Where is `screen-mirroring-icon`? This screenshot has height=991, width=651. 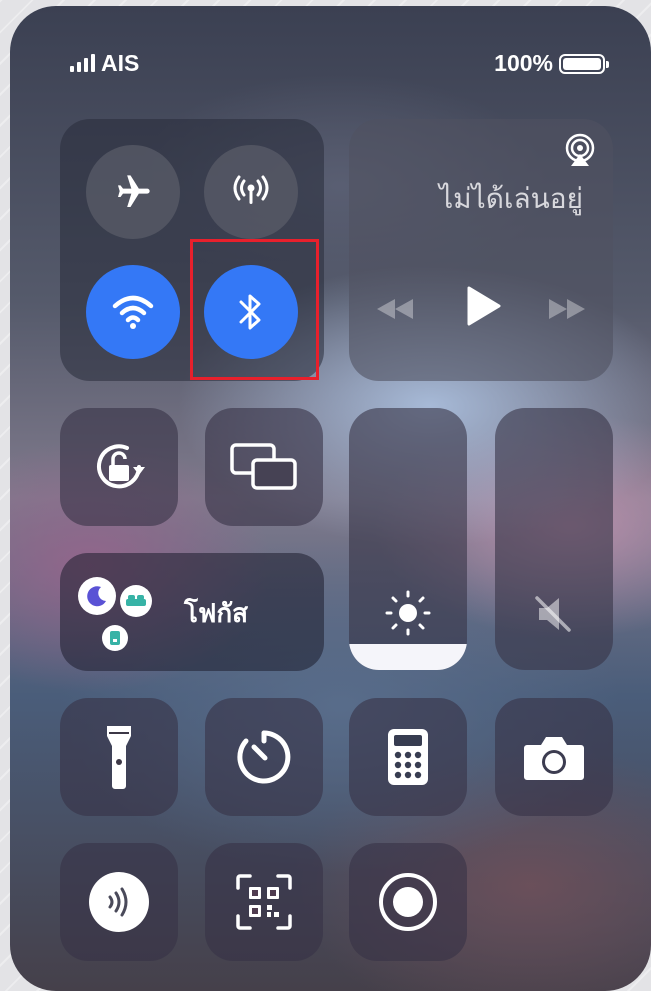 screen-mirroring-icon is located at coordinates (263, 466).